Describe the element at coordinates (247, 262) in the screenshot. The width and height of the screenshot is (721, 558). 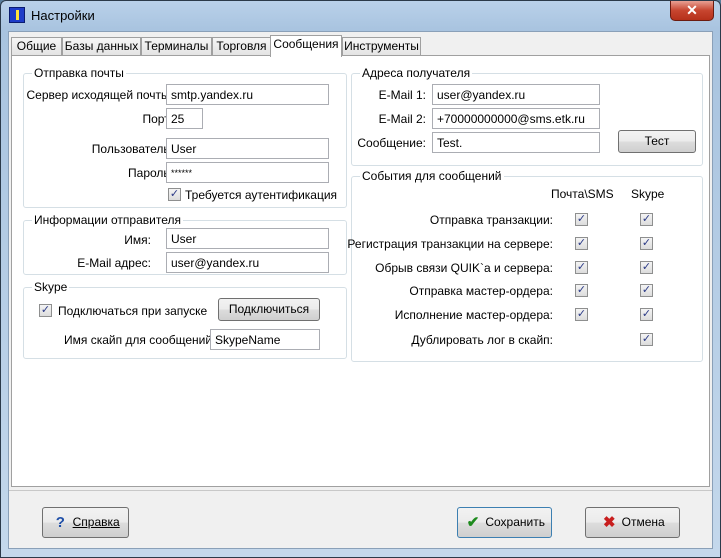
I see `sender-email-input: user@yandex.ru` at that location.